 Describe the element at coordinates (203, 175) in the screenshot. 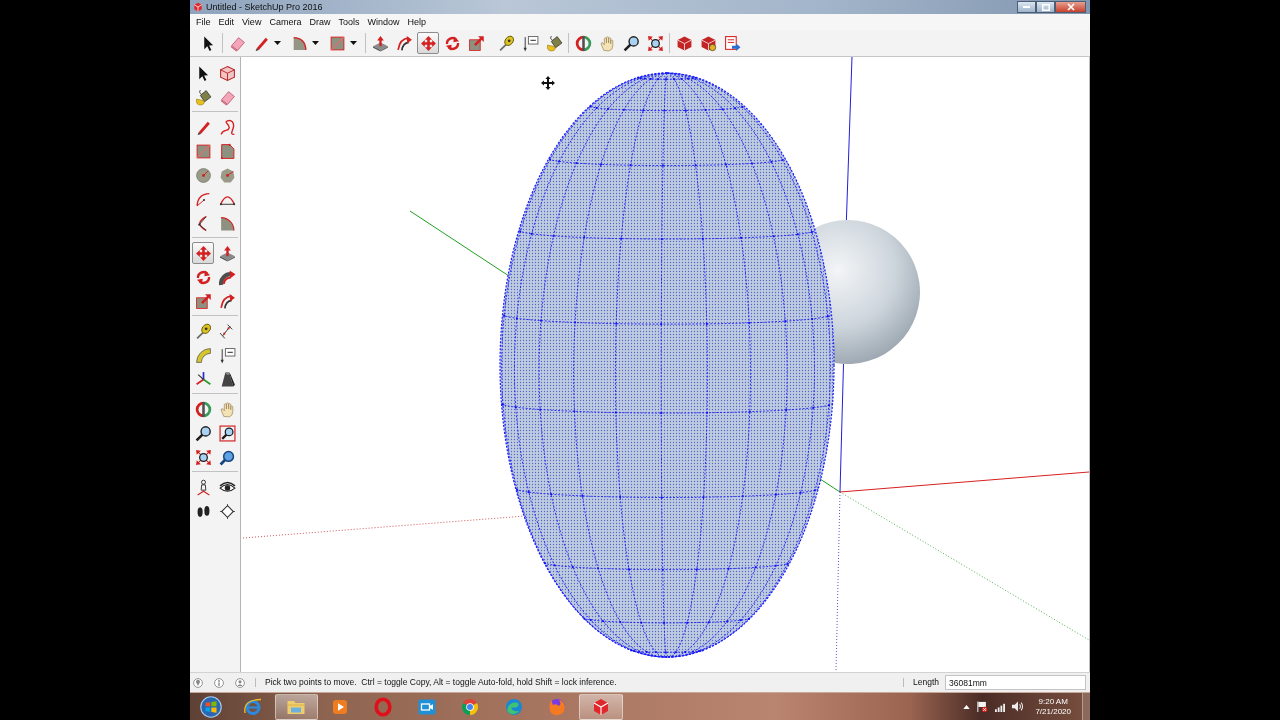

I see `circle-icon` at that location.